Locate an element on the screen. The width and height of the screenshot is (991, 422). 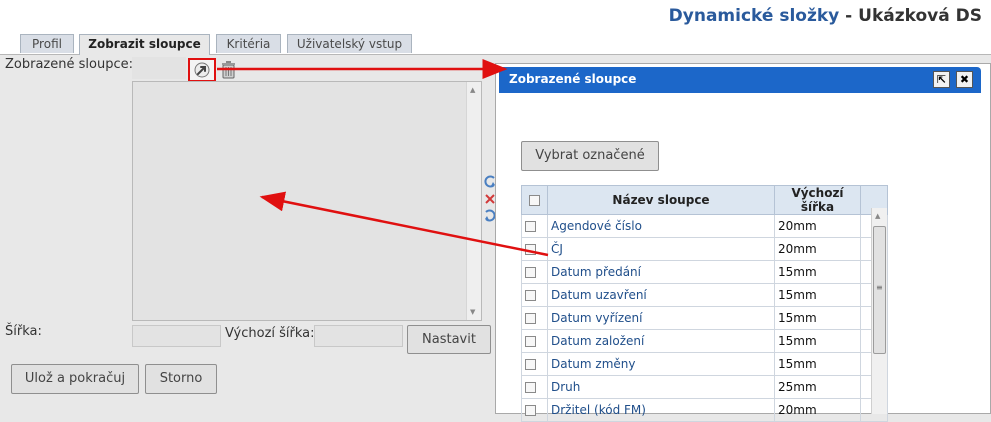
table-scrollbar: ▲ ≡ is located at coordinates (879, 311).